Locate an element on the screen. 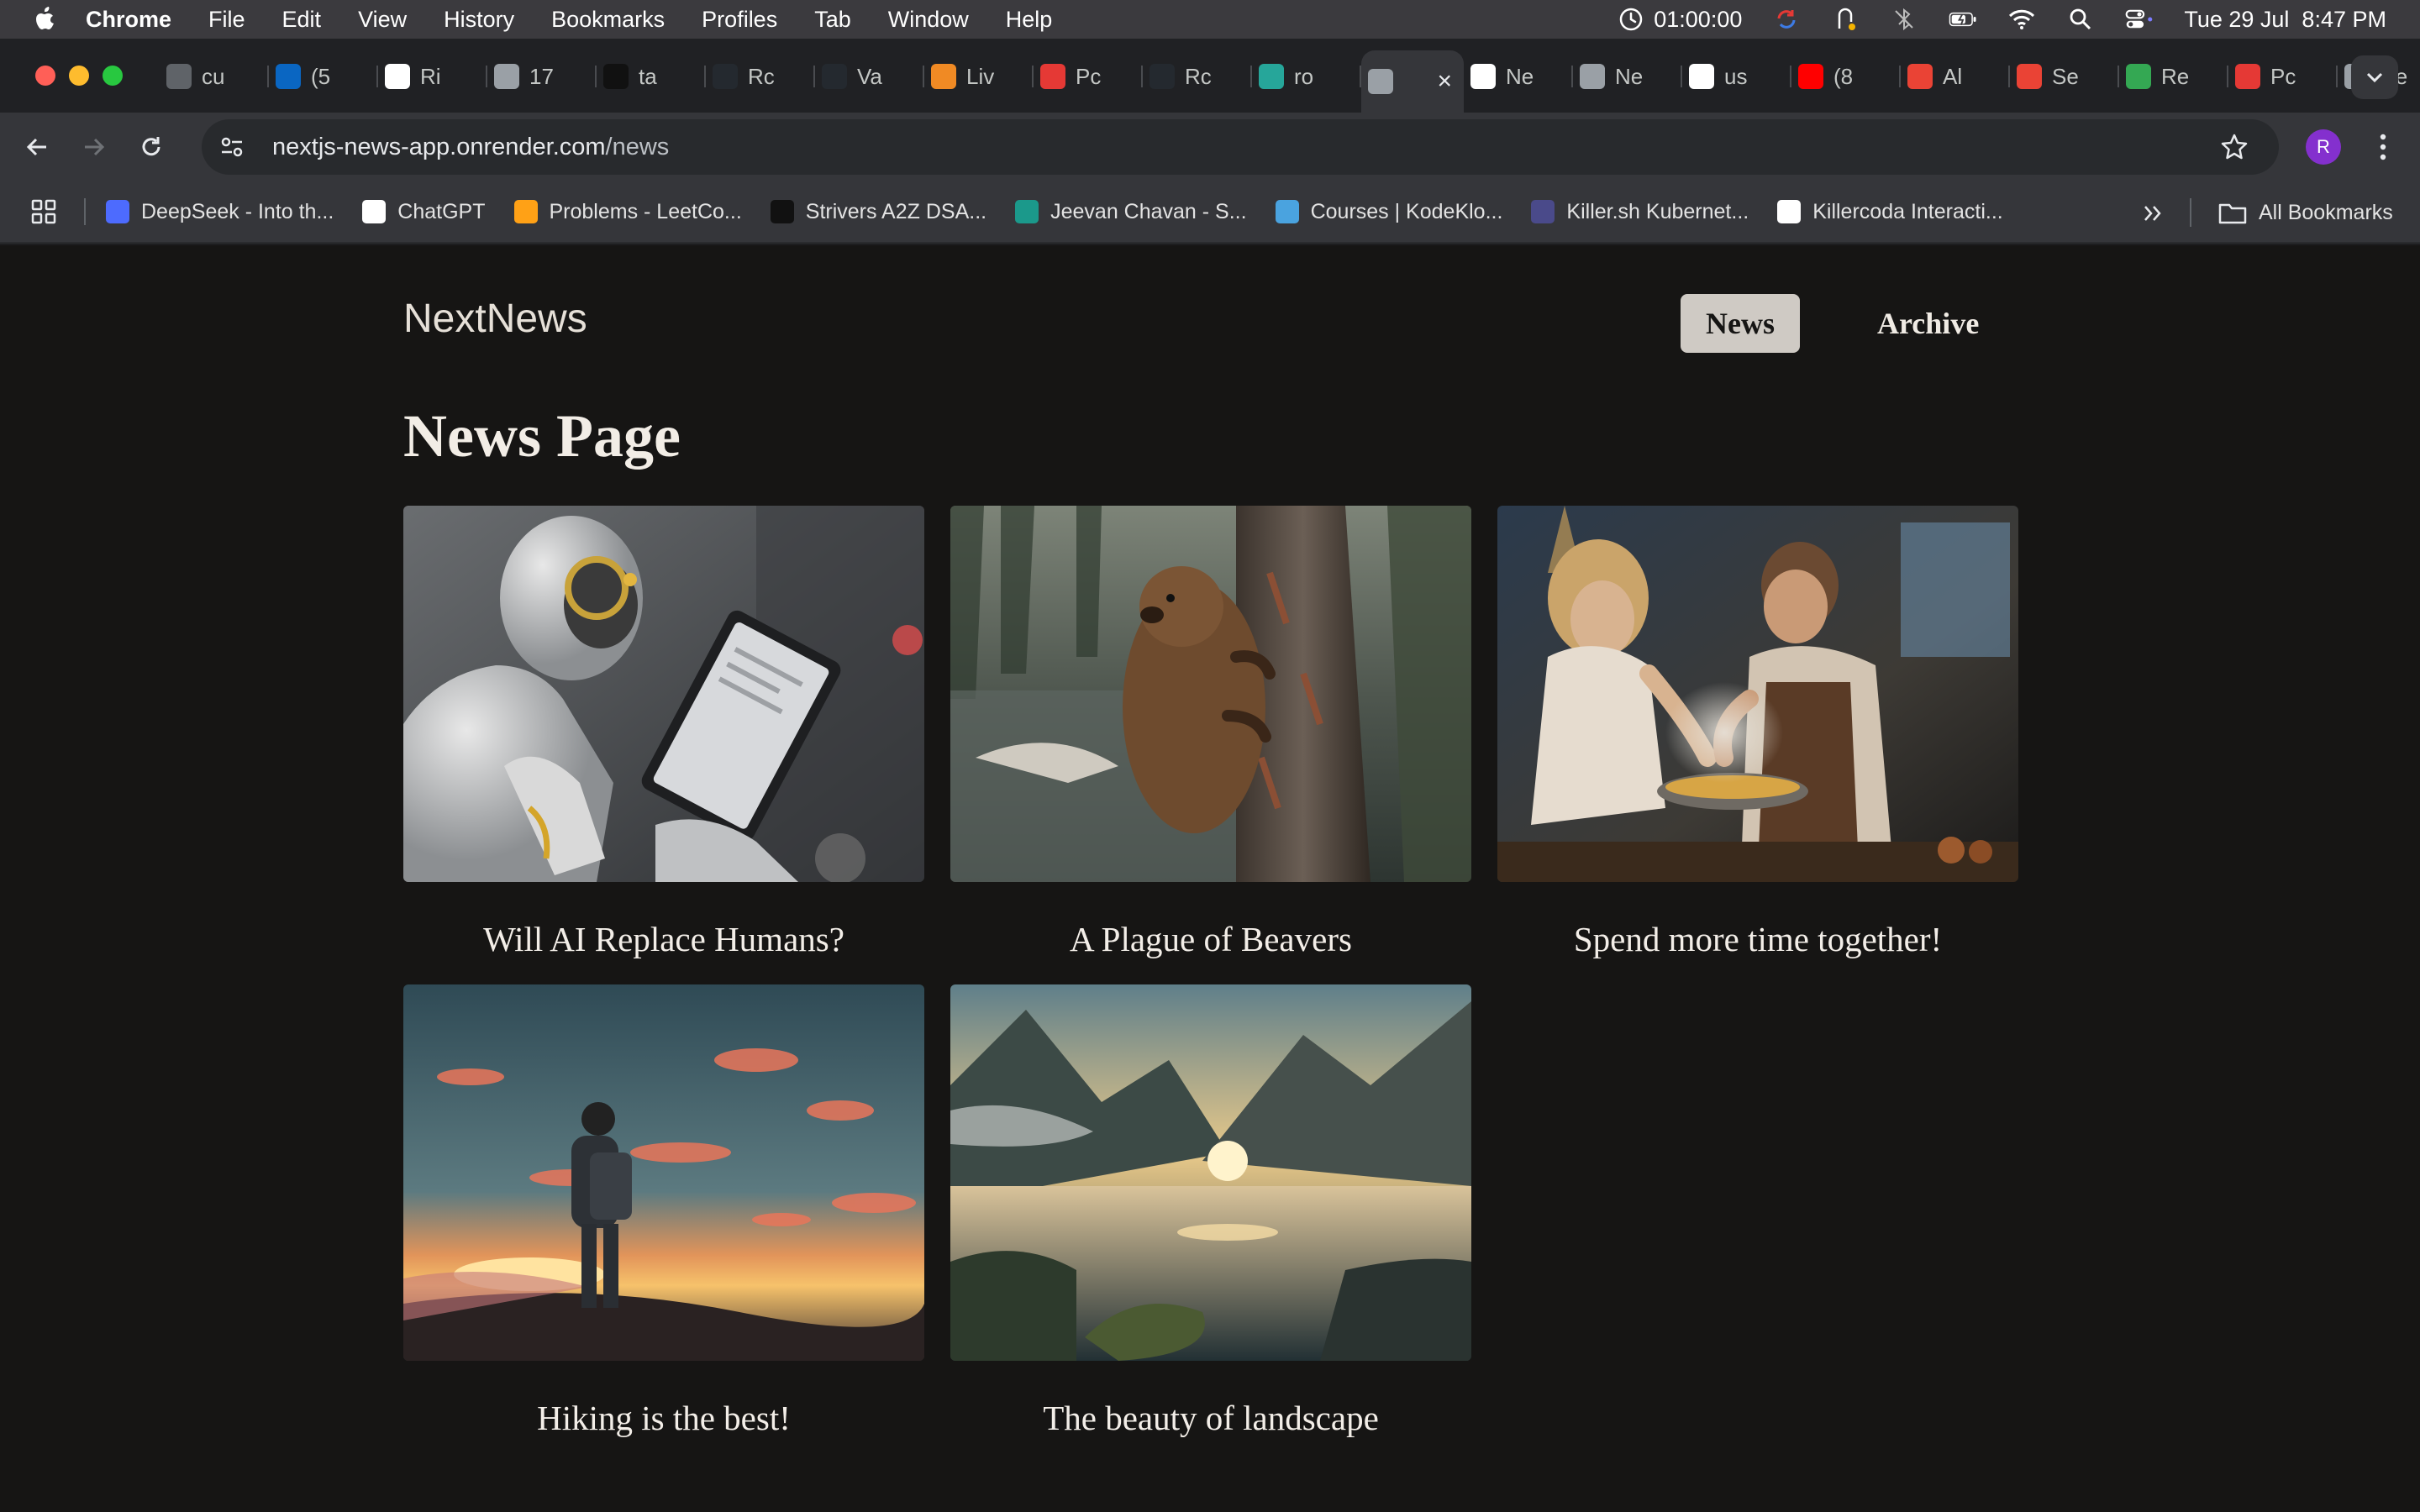  browser-tab: × is located at coordinates (1412, 81).